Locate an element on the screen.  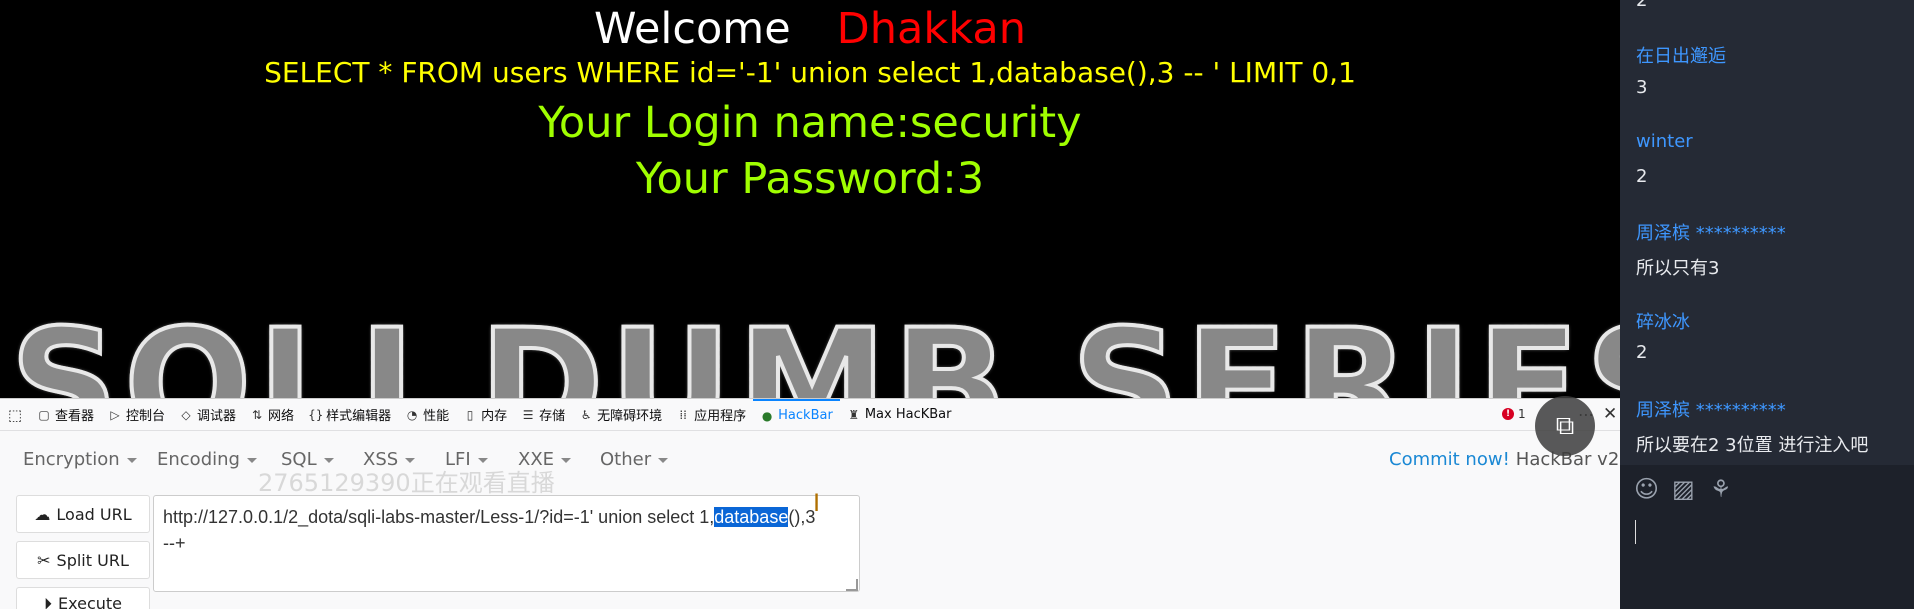
tab-memory: ▯ 内存 is located at coordinates (485, 415).